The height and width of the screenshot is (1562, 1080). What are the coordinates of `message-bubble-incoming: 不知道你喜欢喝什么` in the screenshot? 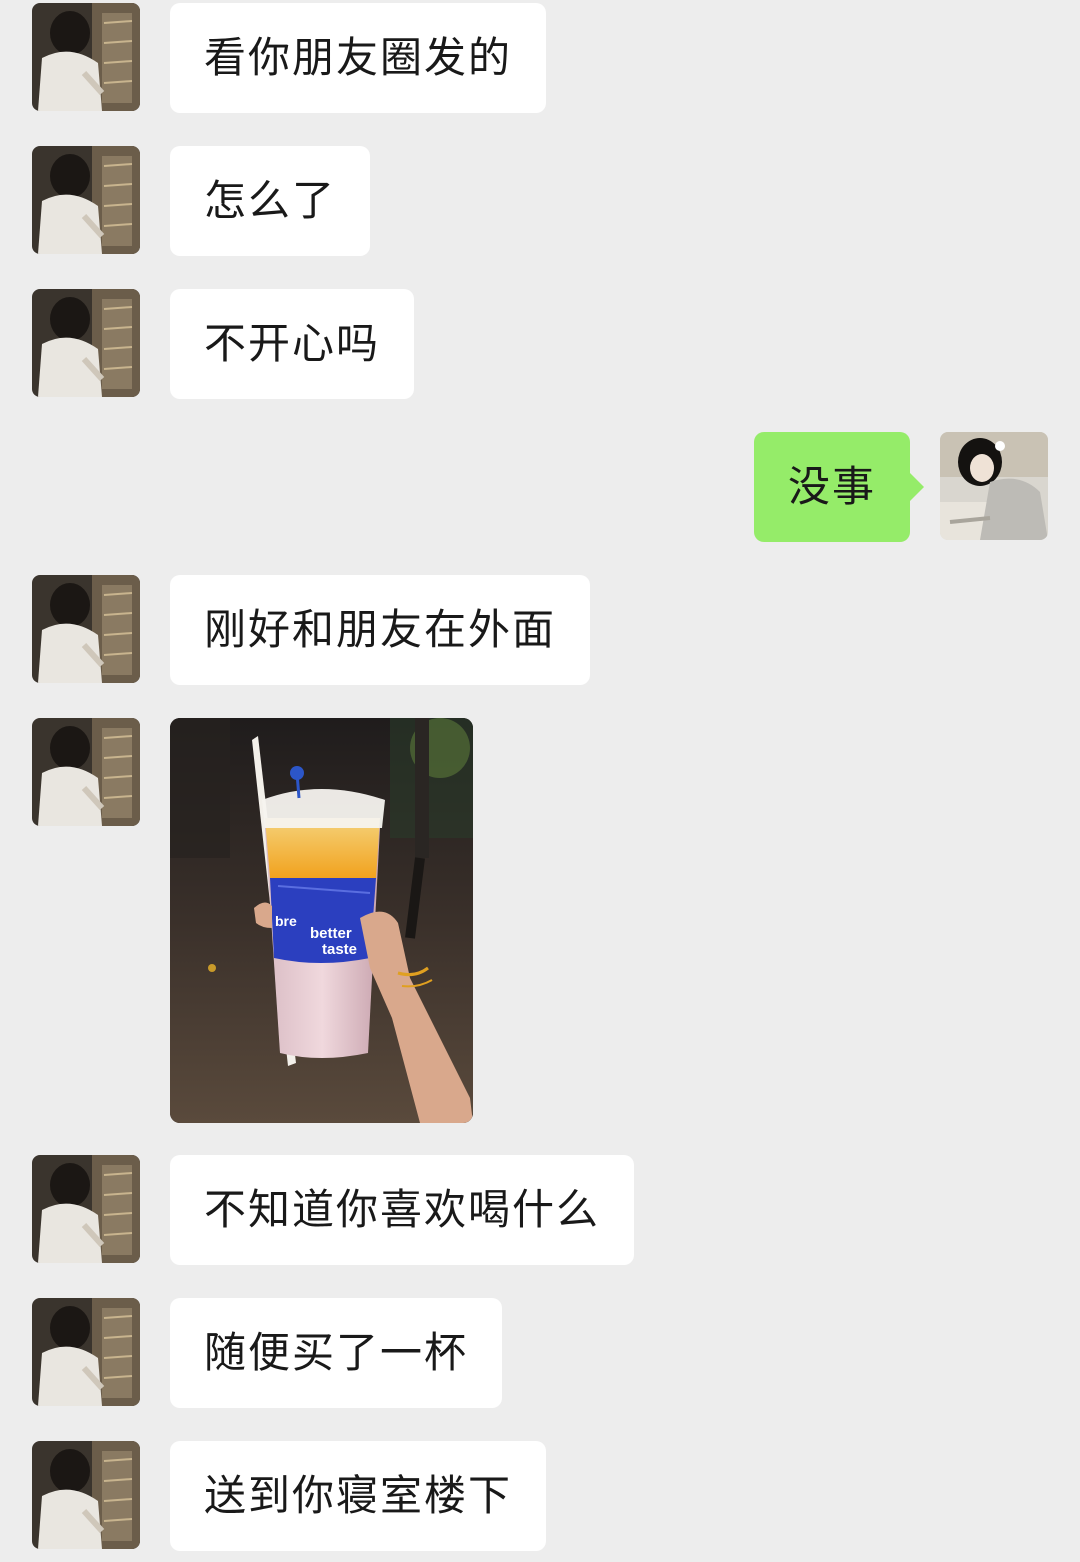 It's located at (402, 1210).